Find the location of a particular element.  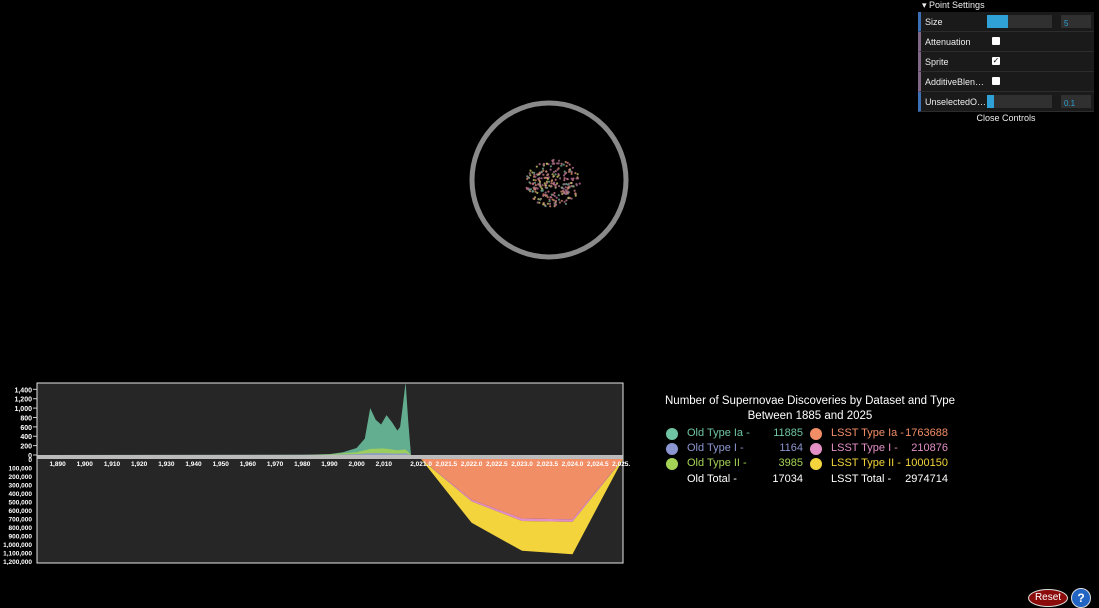

attenuation-label: Attenuation is located at coordinates (948, 42).